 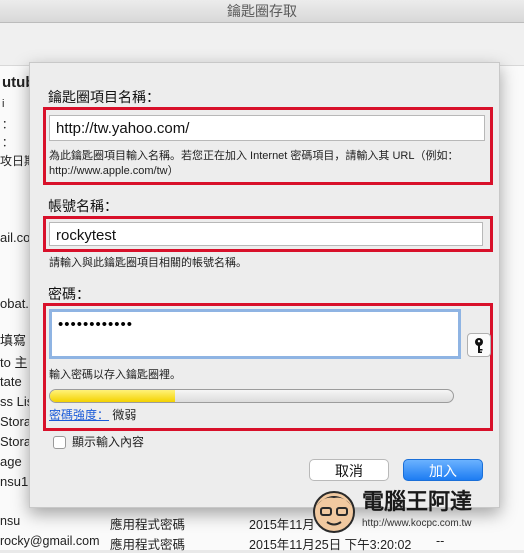 I want to click on password-strength-value: 微弱, so click(x=124, y=415).